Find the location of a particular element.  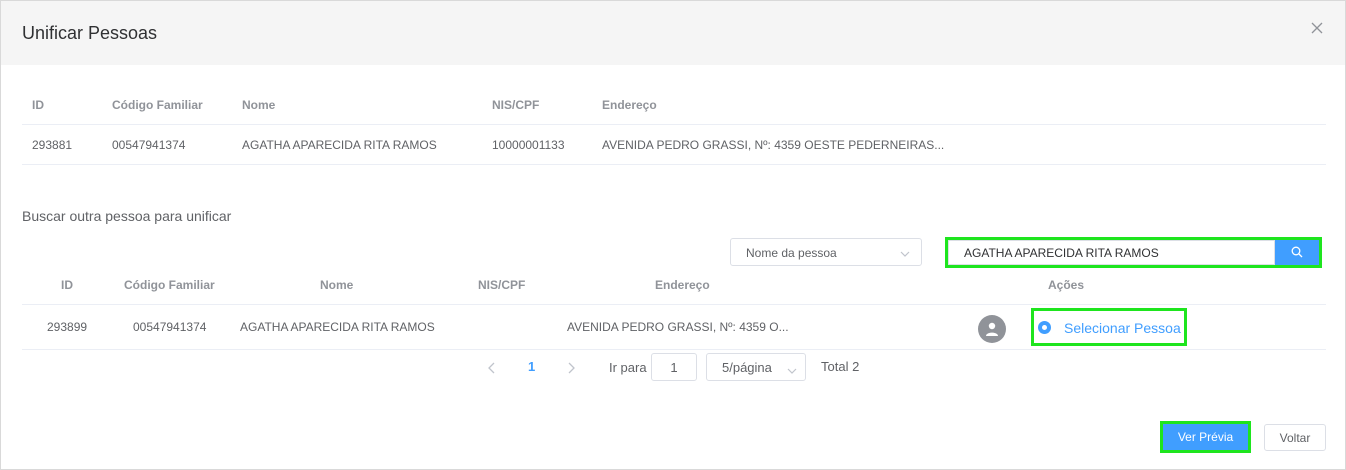

dialog-title: Unificar Pessoas is located at coordinates (90, 33).